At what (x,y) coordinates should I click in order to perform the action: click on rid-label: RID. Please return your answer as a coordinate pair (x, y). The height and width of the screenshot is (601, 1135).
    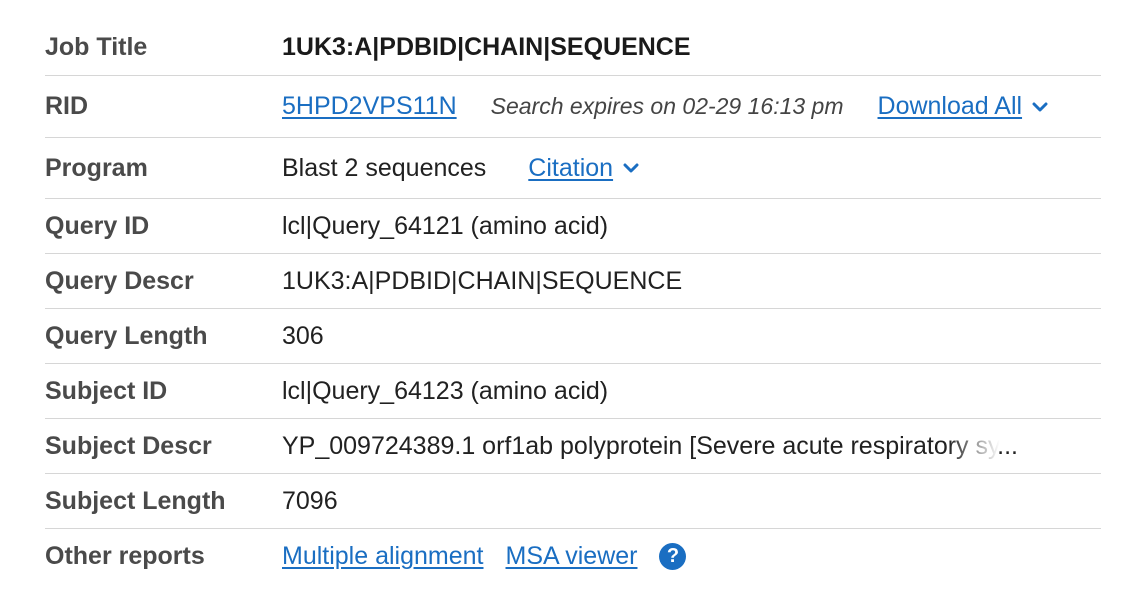
    Looking at the image, I should click on (67, 106).